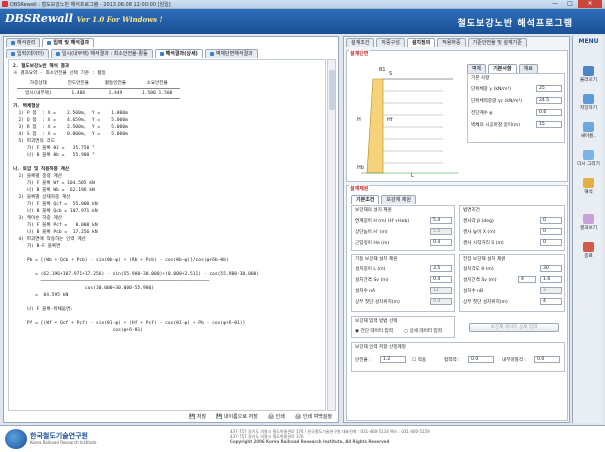 The image size is (605, 452). What do you see at coordinates (441, 301) in the screenshot?
I see `first-row-input: 0.4` at bounding box center [441, 301].